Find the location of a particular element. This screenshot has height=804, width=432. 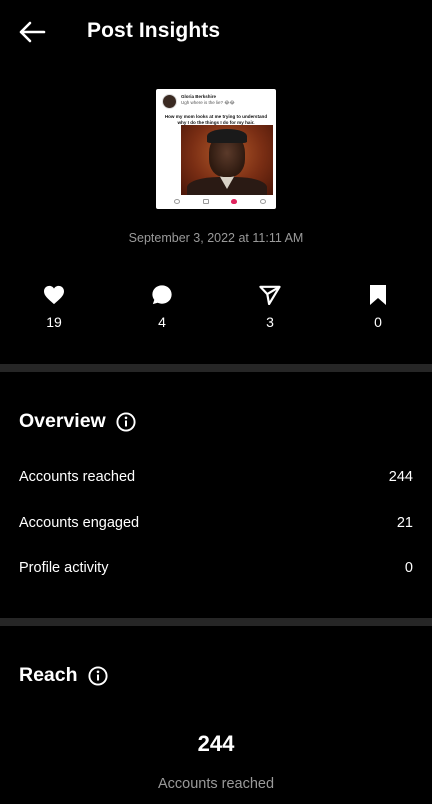

saves-count: 0 is located at coordinates (378, 322).